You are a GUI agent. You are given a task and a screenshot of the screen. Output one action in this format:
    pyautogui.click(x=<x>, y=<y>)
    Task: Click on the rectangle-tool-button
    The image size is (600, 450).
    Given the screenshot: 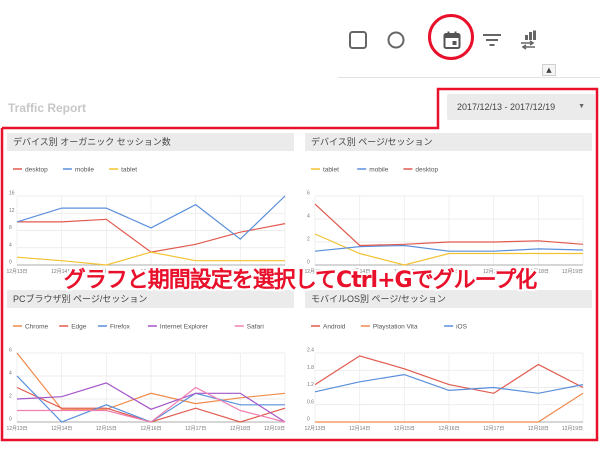 What is the action you would take?
    pyautogui.click(x=358, y=40)
    